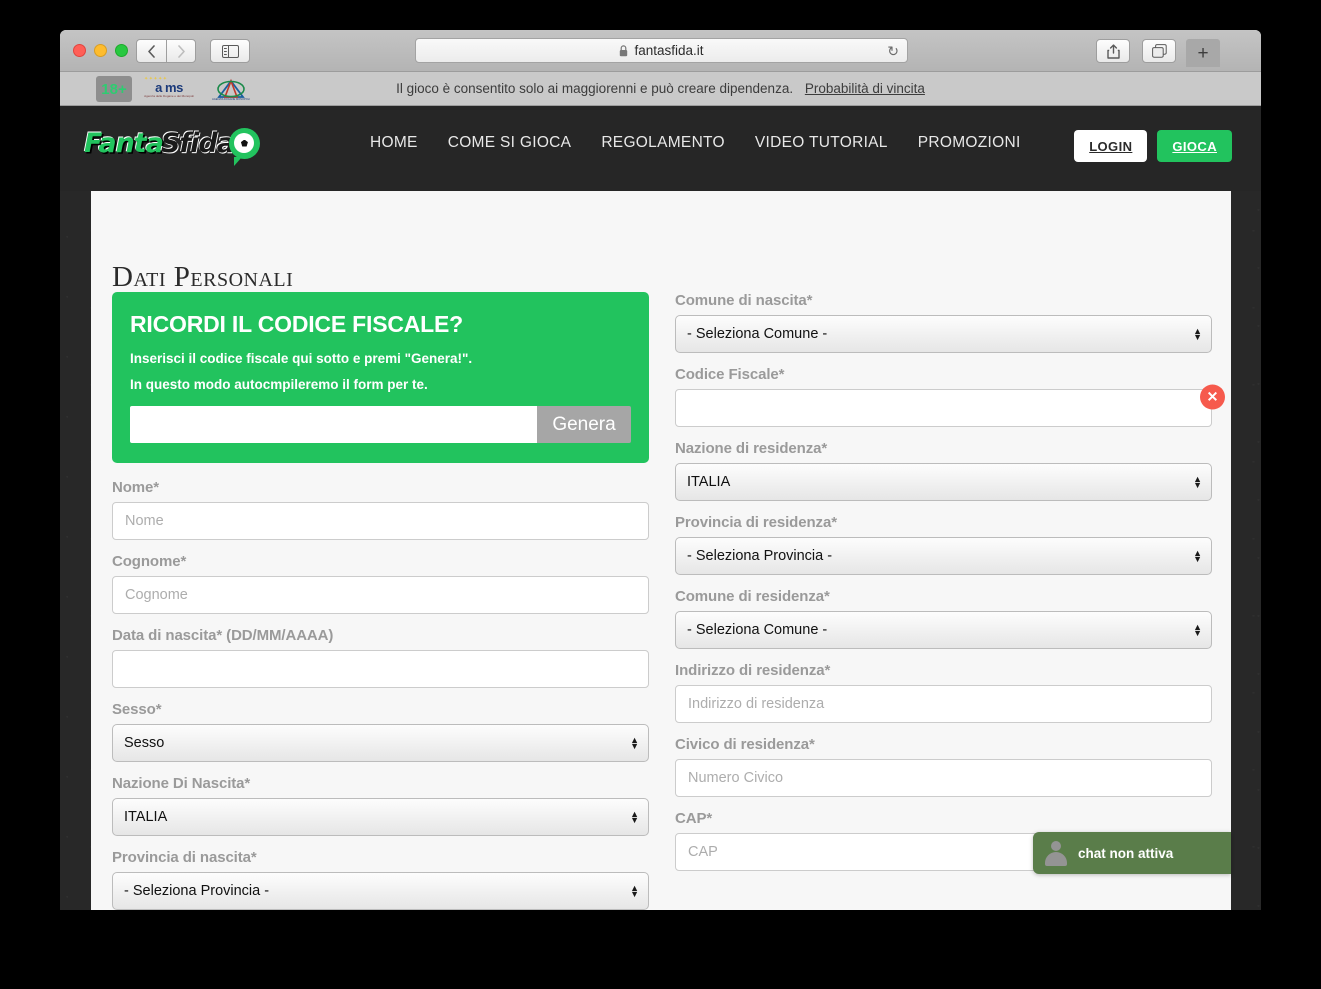  What do you see at coordinates (203, 277) in the screenshot?
I see `page-title: Dati Personali` at bounding box center [203, 277].